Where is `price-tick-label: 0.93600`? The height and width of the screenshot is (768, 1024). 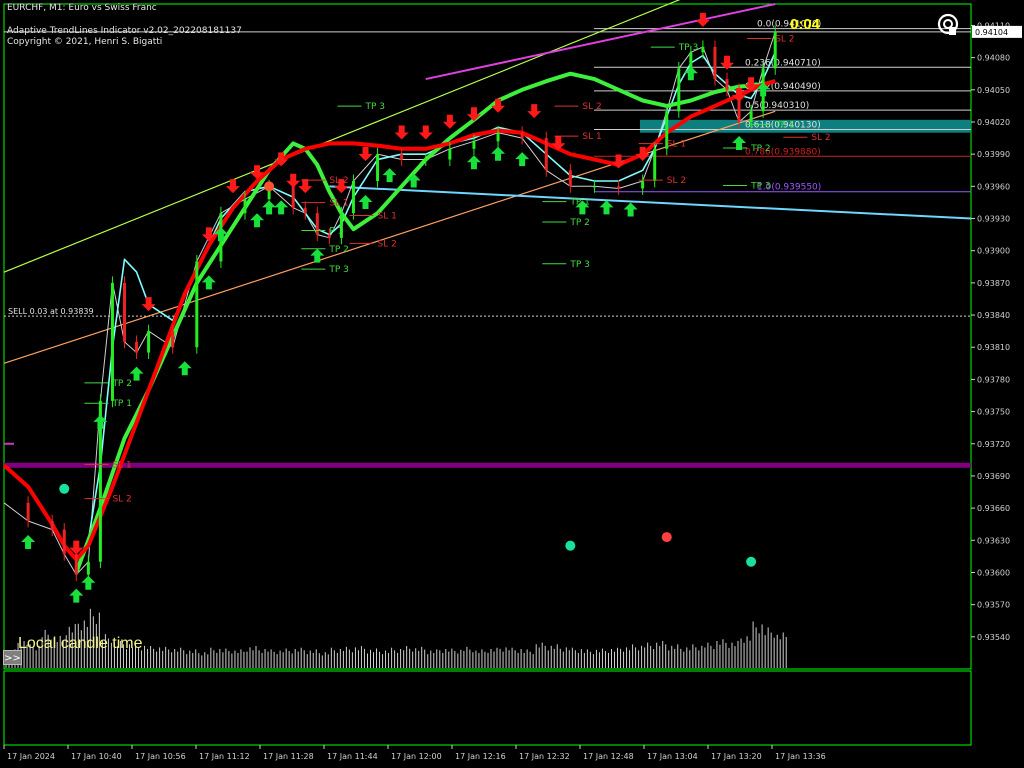 price-tick-label: 0.93600 is located at coordinates (993, 572).